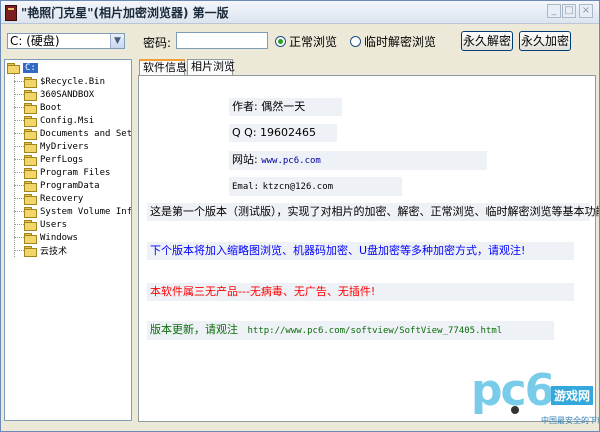  What do you see at coordinates (86, 211) in the screenshot?
I see `tree-item-label: System Volume Info` at bounding box center [86, 211].